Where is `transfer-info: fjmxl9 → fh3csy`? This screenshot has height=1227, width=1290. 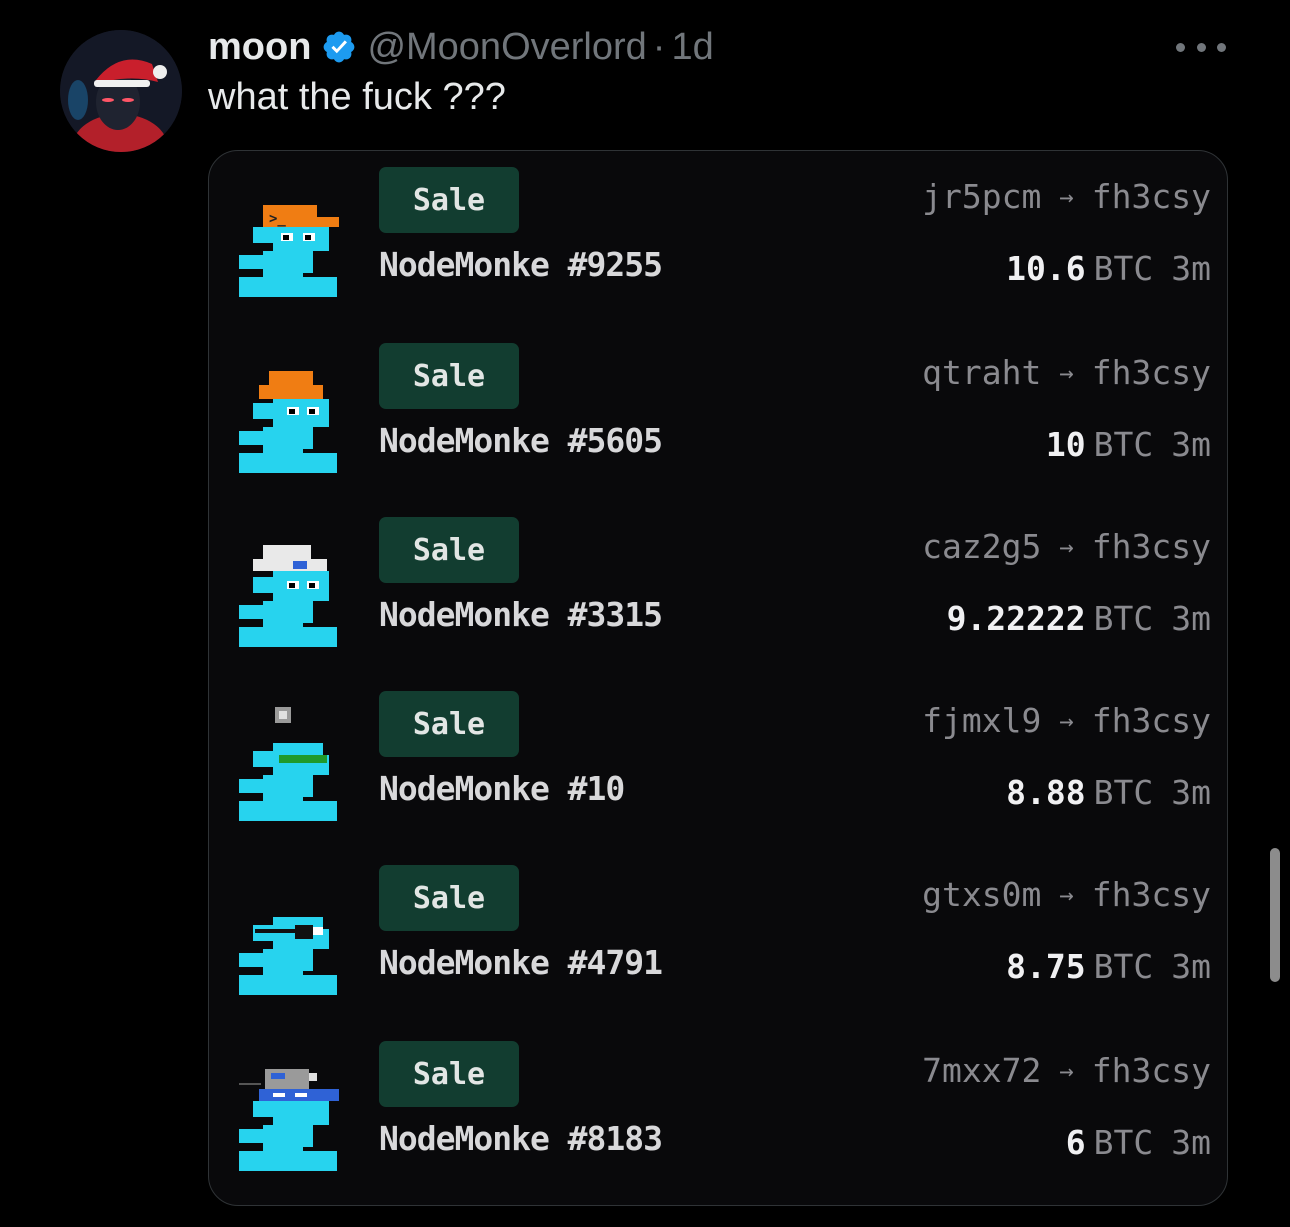
transfer-info: fjmxl9 → fh3csy is located at coordinates (1066, 720).